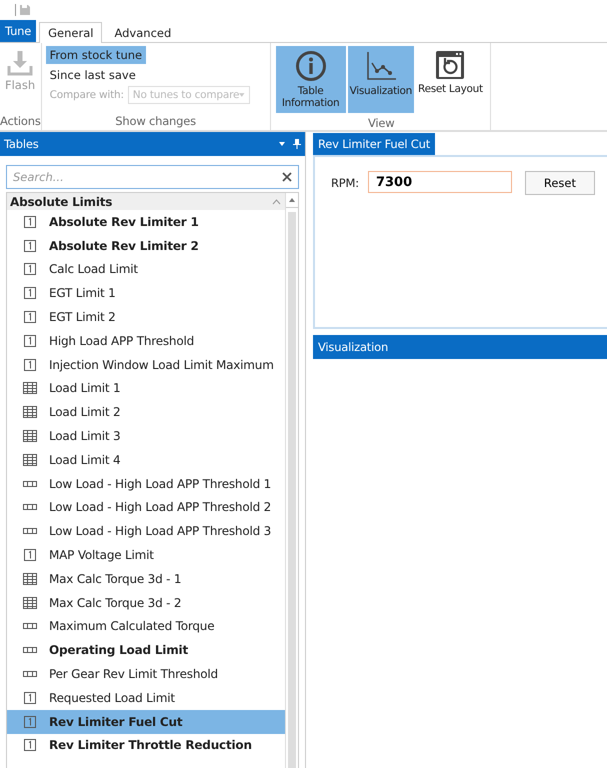  I want to click on table-list-item: Low Load - High Load APP Threshold 3, so click(146, 531).